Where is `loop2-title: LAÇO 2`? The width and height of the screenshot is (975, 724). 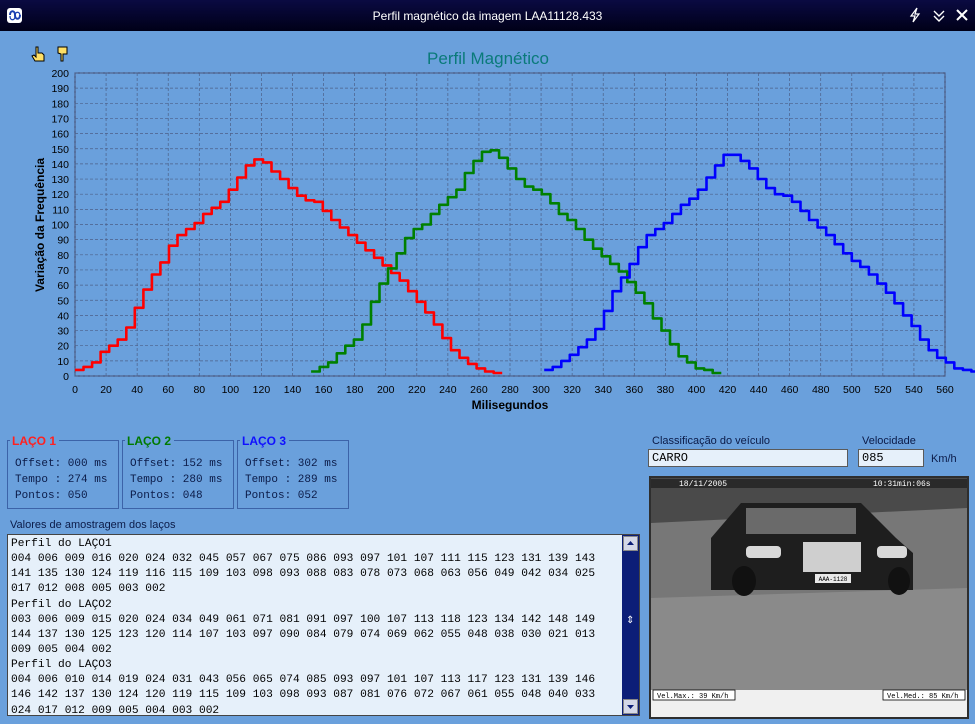
loop2-title: LAÇO 2 is located at coordinates (150, 441).